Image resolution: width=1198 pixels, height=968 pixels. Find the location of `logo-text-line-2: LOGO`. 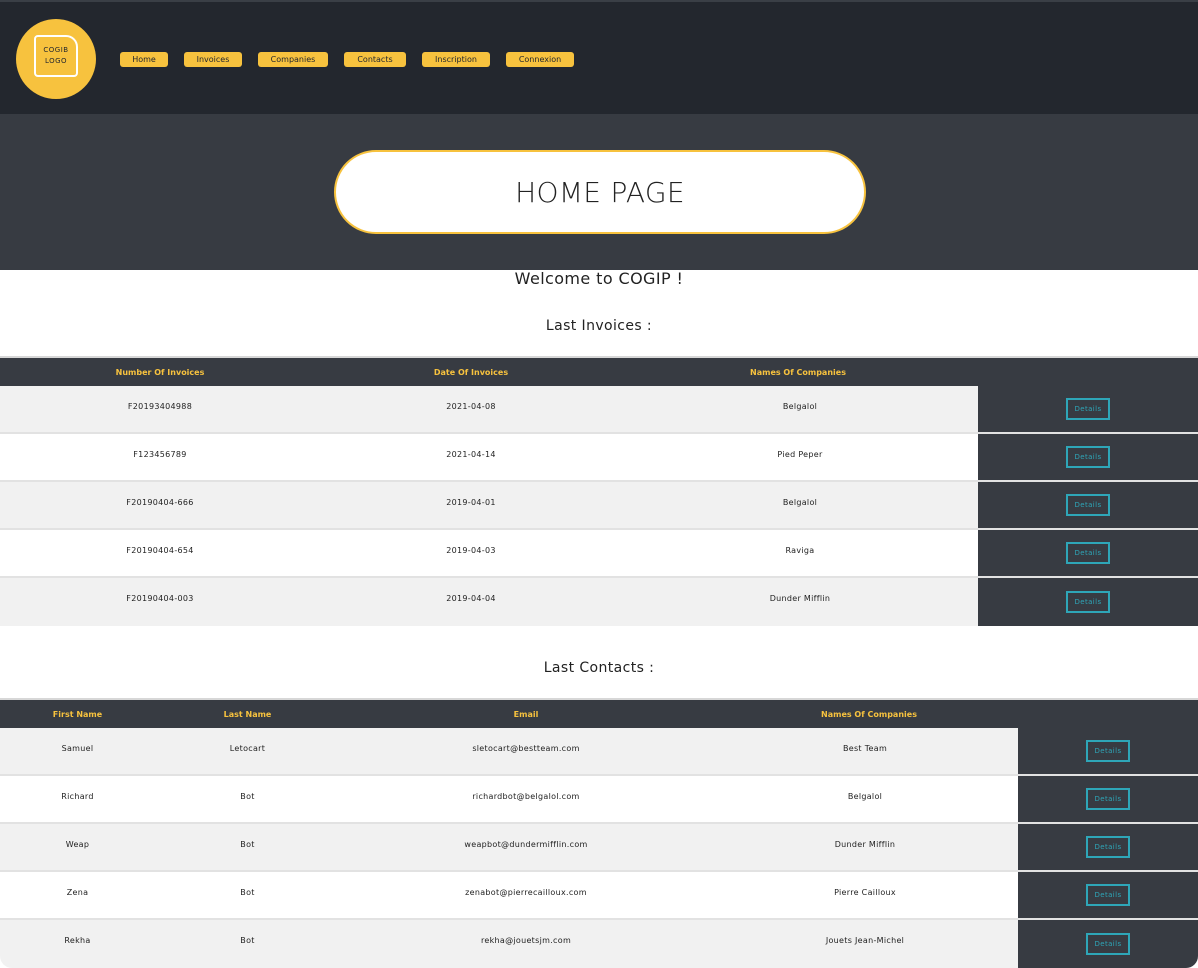

logo-text-line-2: LOGO is located at coordinates (56, 61).